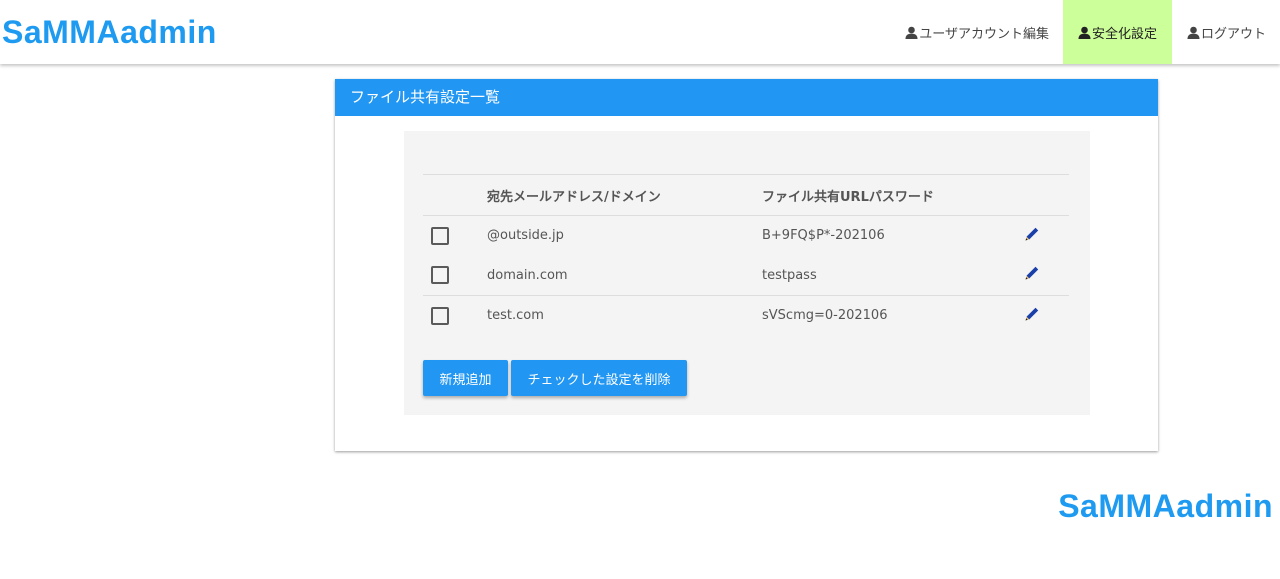 This screenshot has height=579, width=1280. I want to click on domain-cell: domain.com, so click(527, 275).